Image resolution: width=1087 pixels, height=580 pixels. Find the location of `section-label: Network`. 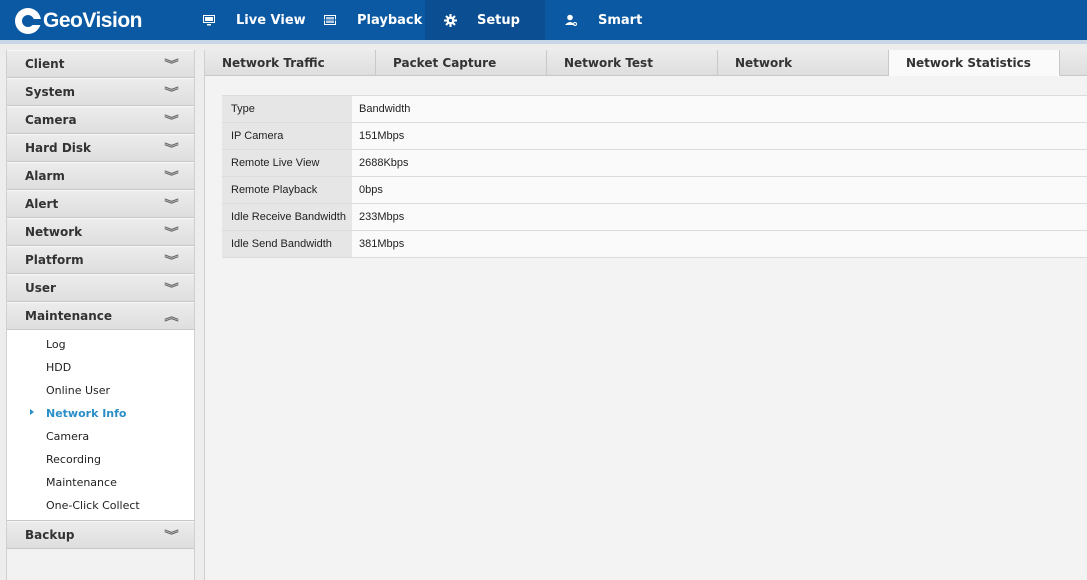

section-label: Network is located at coordinates (54, 232).